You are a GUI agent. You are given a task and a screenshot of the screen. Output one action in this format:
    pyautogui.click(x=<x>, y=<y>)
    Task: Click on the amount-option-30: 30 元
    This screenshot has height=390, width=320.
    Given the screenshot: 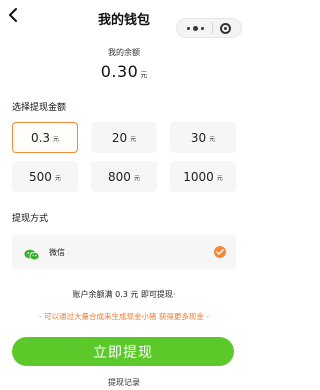 What is the action you would take?
    pyautogui.click(x=203, y=137)
    